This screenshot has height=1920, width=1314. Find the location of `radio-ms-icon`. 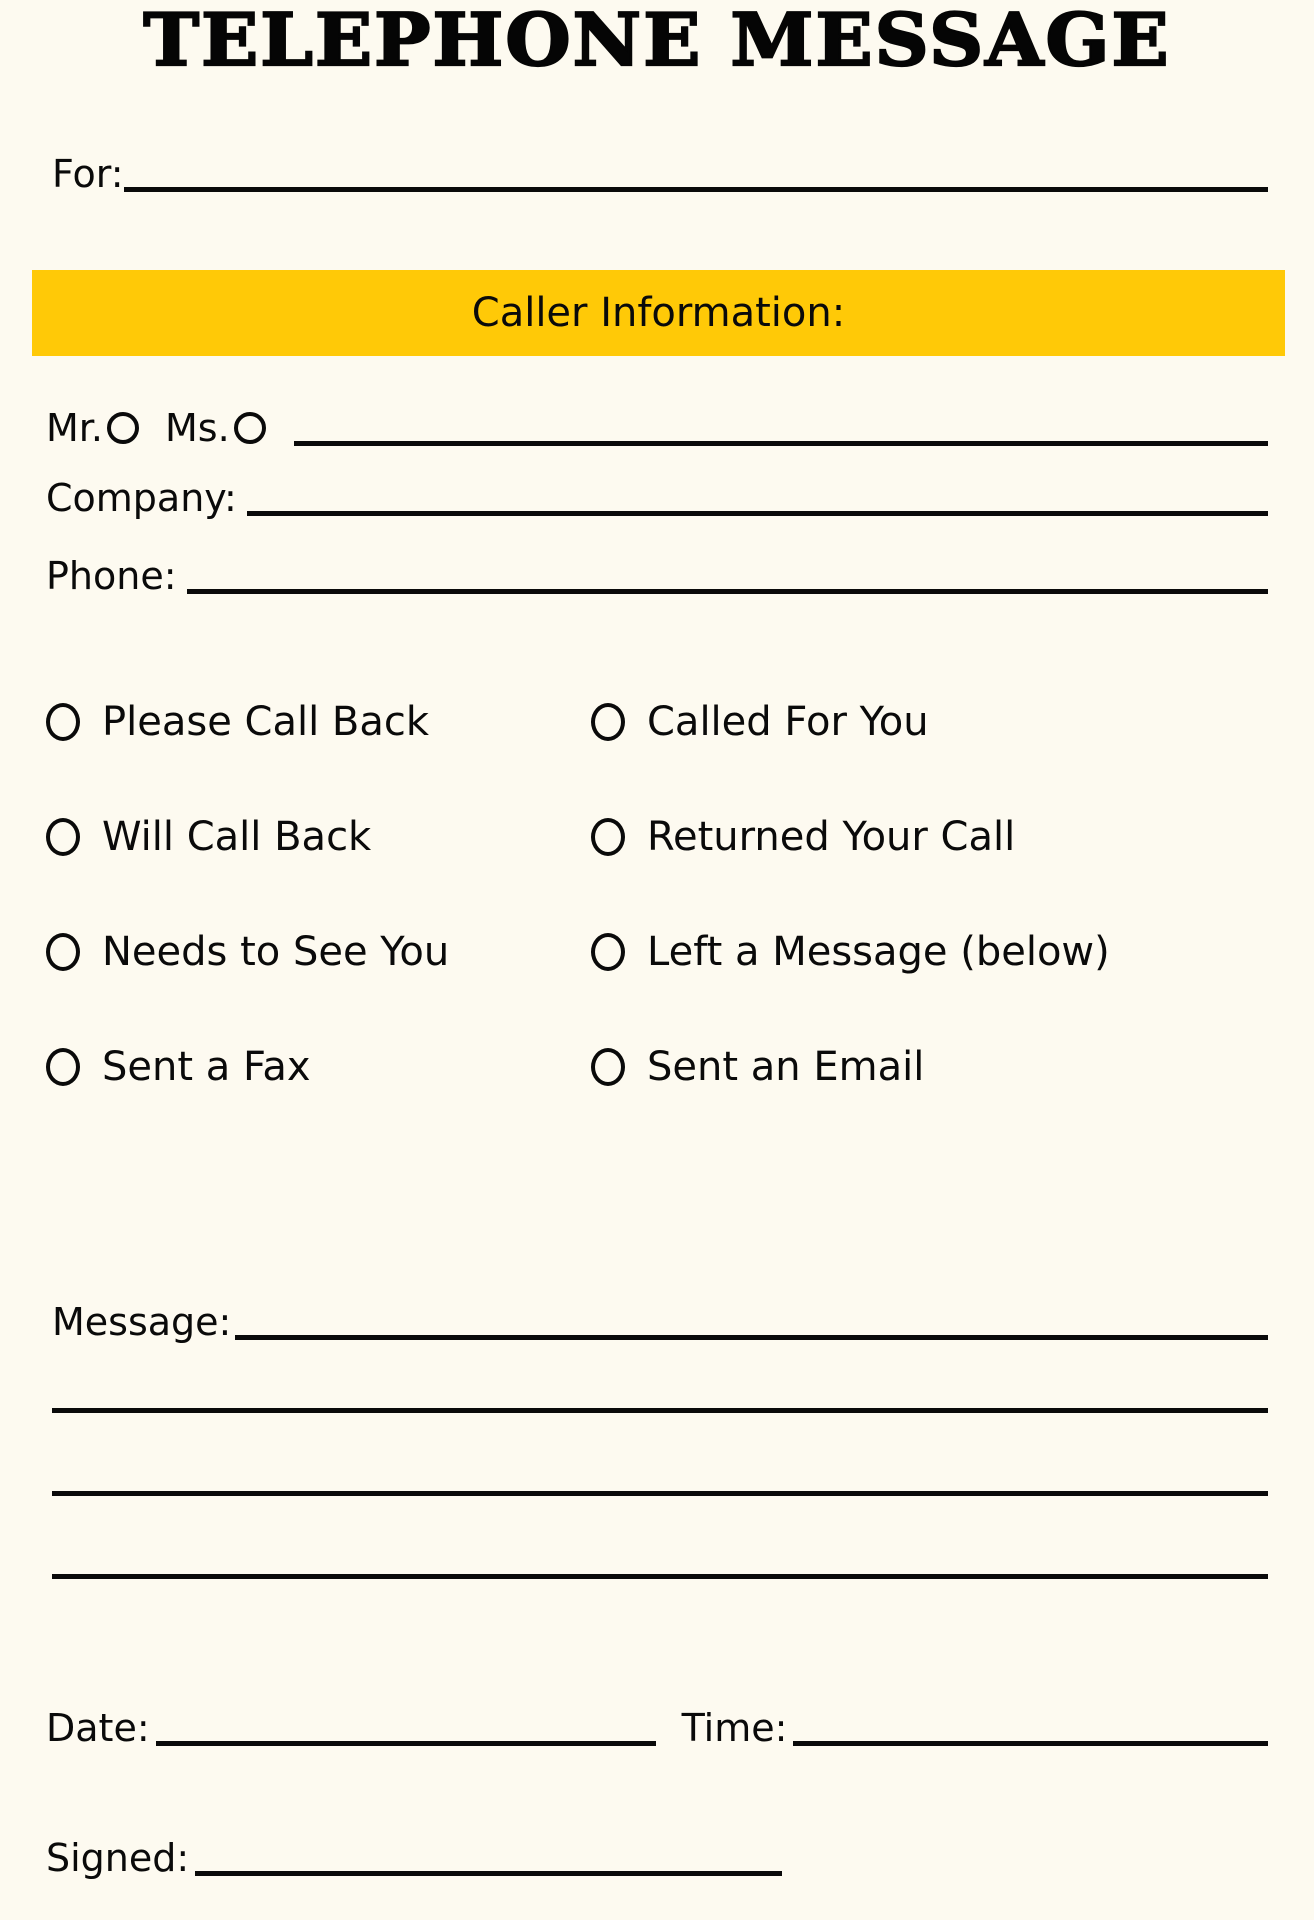

radio-ms-icon is located at coordinates (249, 428).